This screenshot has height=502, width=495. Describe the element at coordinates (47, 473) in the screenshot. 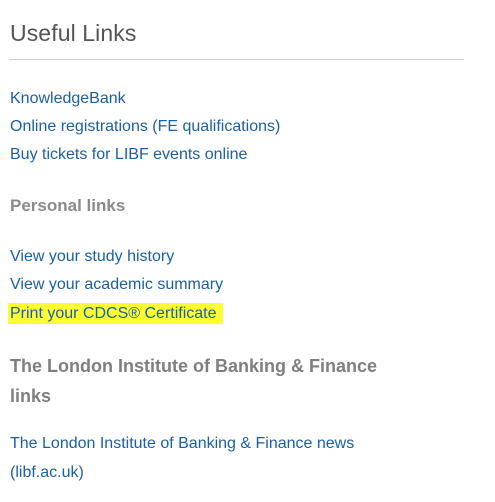

I see `libf-news-link-domain: (libf.ac.uk)` at that location.